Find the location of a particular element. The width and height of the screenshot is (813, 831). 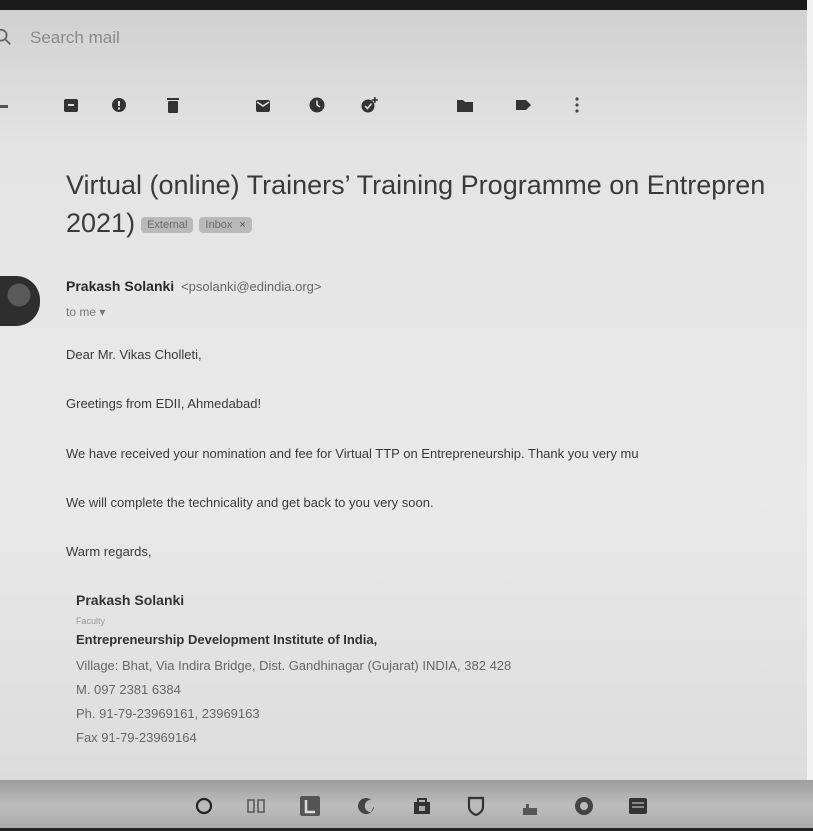

label-inbox: Inbox × is located at coordinates (225, 225).